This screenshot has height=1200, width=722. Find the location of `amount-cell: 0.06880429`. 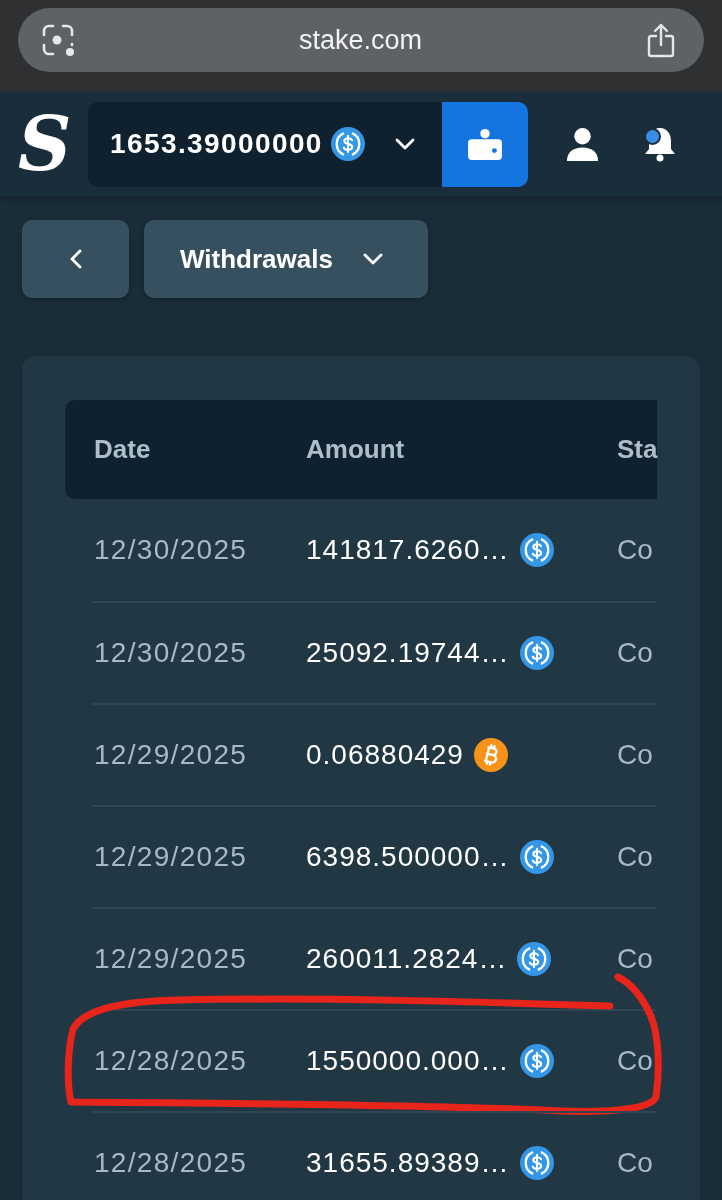

amount-cell: 0.06880429 is located at coordinates (385, 755).